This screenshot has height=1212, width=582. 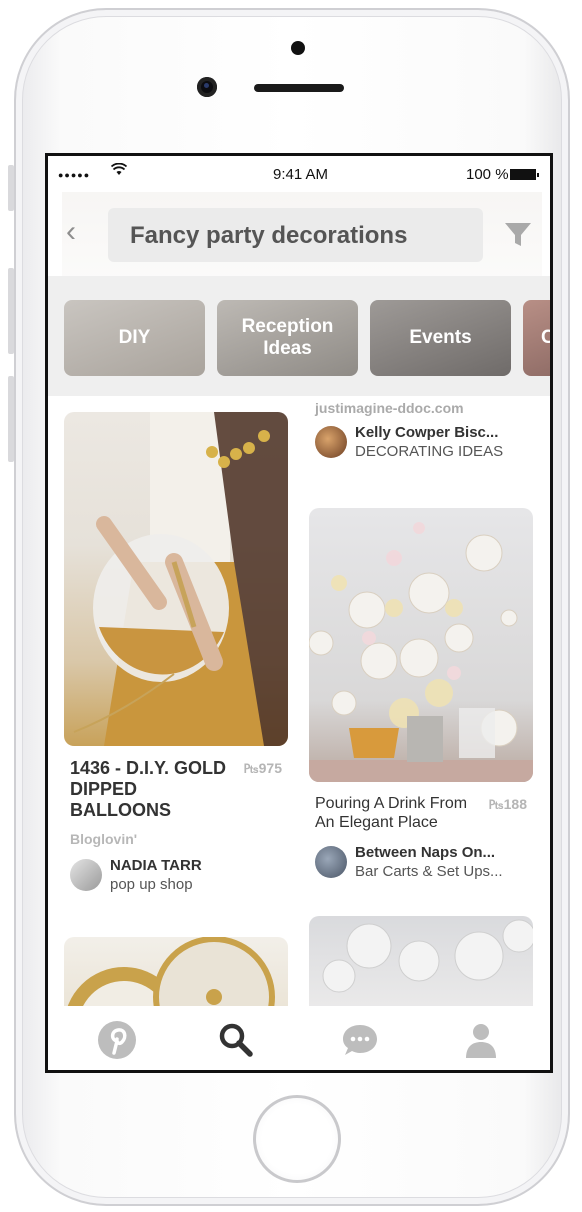 I want to click on pin-attribution: NADIA TARR pop up shop, so click(x=176, y=876).